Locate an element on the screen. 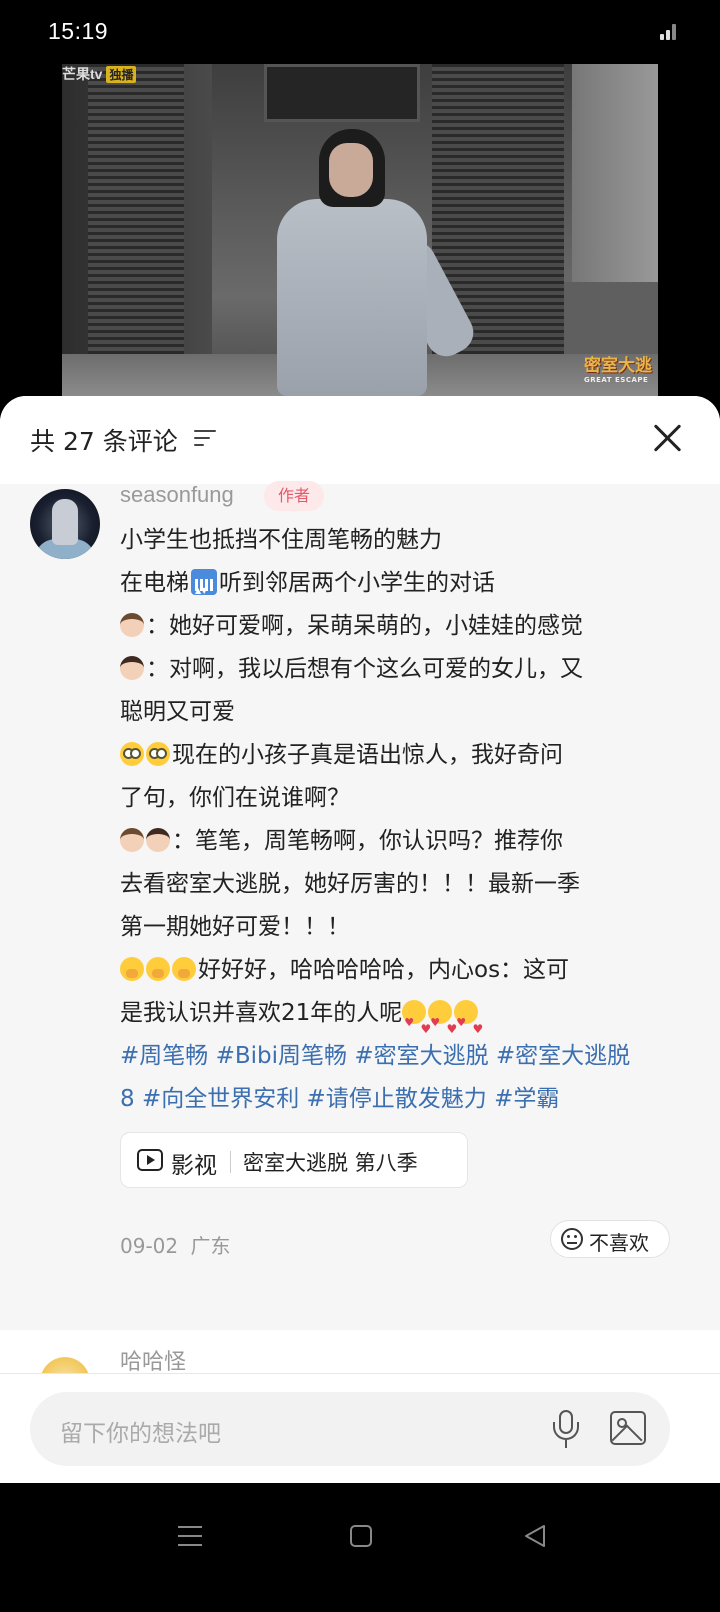 Image resolution: width=720 pixels, height=1612 pixels. tag-title: 密室大逃脱 第八季 is located at coordinates (330, 1163).